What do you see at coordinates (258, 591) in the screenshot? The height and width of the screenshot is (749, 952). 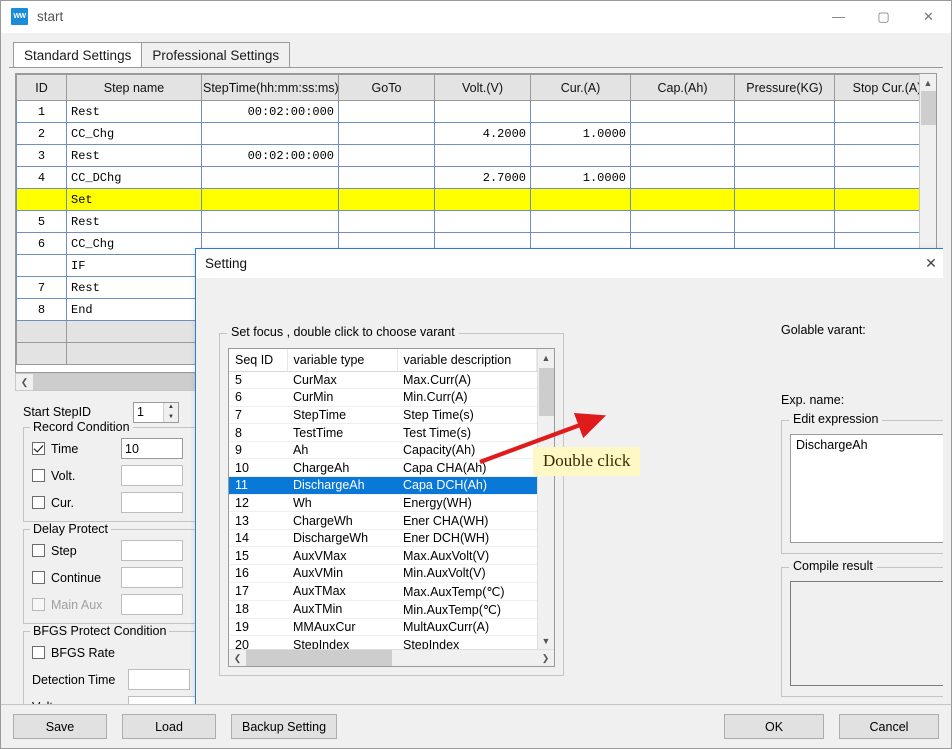 I see `cell-seq-id: 17` at bounding box center [258, 591].